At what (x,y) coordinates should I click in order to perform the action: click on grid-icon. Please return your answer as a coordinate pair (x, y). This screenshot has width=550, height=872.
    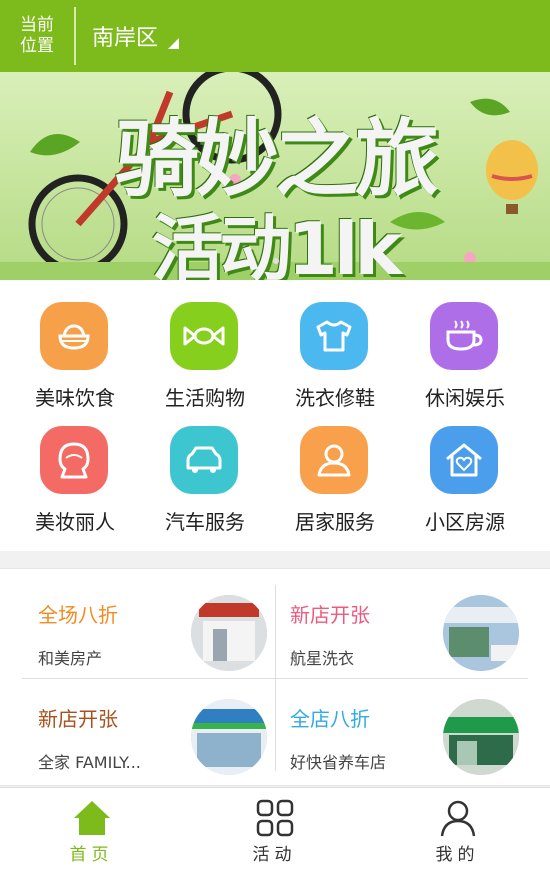
    Looking at the image, I should click on (275, 818).